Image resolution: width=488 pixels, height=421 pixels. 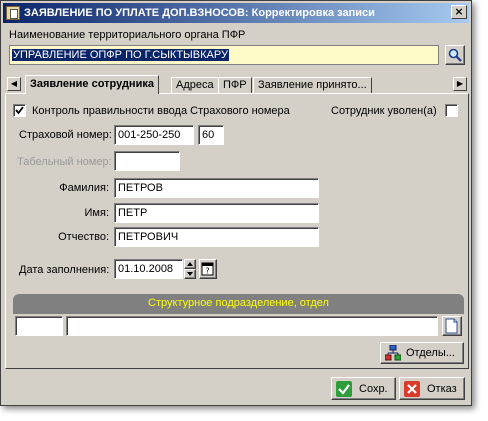 What do you see at coordinates (460, 84) in the screenshot?
I see `tab-scroll-right: ▶` at bounding box center [460, 84].